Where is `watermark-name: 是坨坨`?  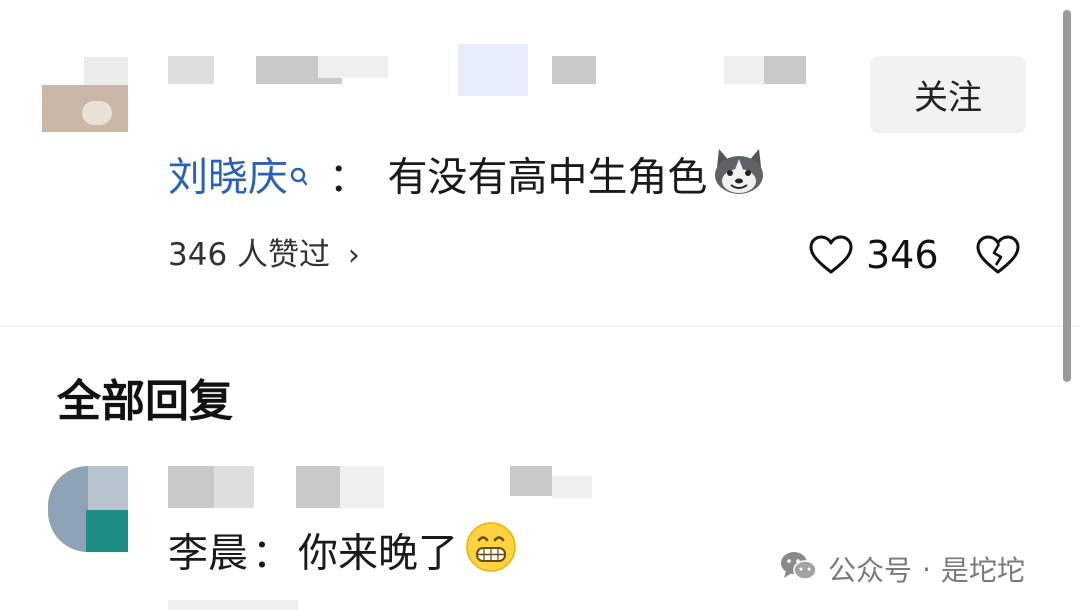 watermark-name: 是坨坨 is located at coordinates (982, 570).